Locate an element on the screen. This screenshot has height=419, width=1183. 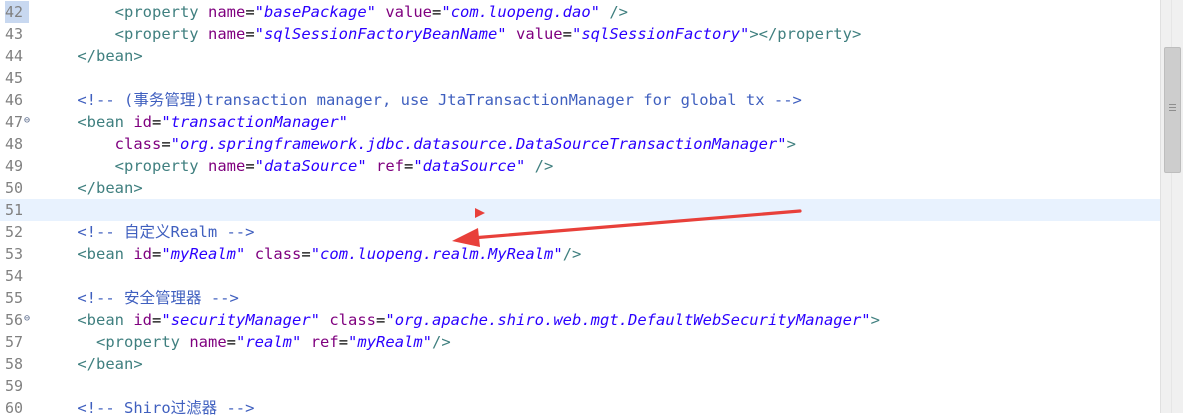
line-number: 60 is located at coordinates (14, 408).